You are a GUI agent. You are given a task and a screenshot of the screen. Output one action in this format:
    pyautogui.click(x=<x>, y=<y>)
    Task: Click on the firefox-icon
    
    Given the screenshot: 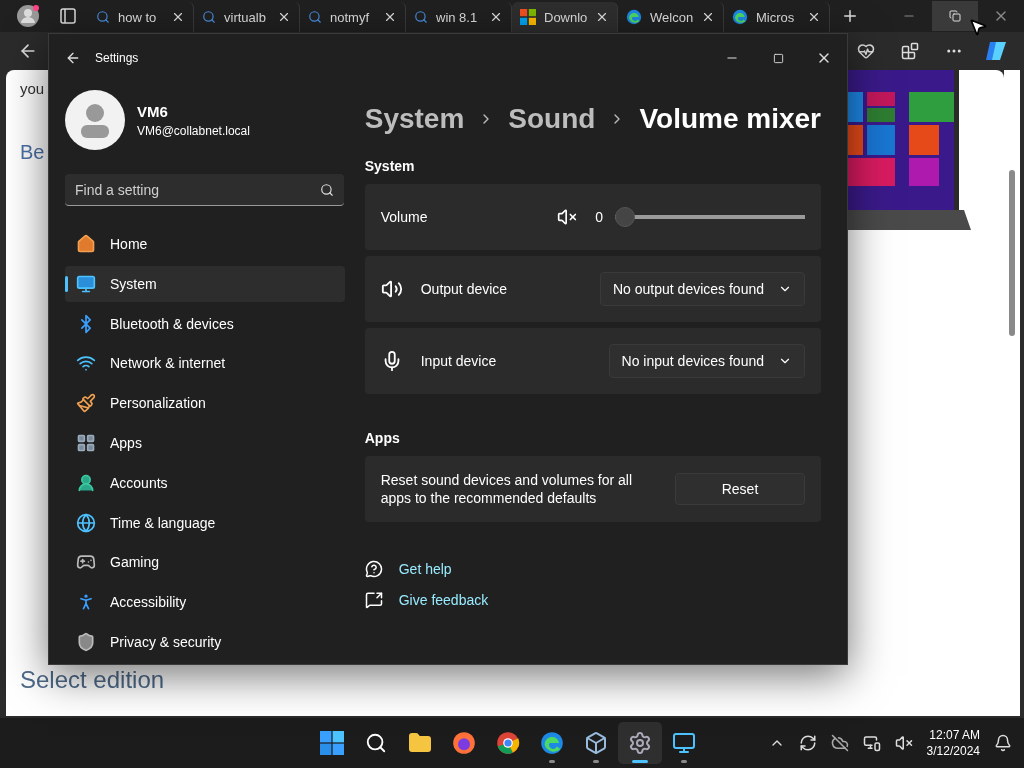 What is the action you would take?
    pyautogui.click(x=464, y=743)
    